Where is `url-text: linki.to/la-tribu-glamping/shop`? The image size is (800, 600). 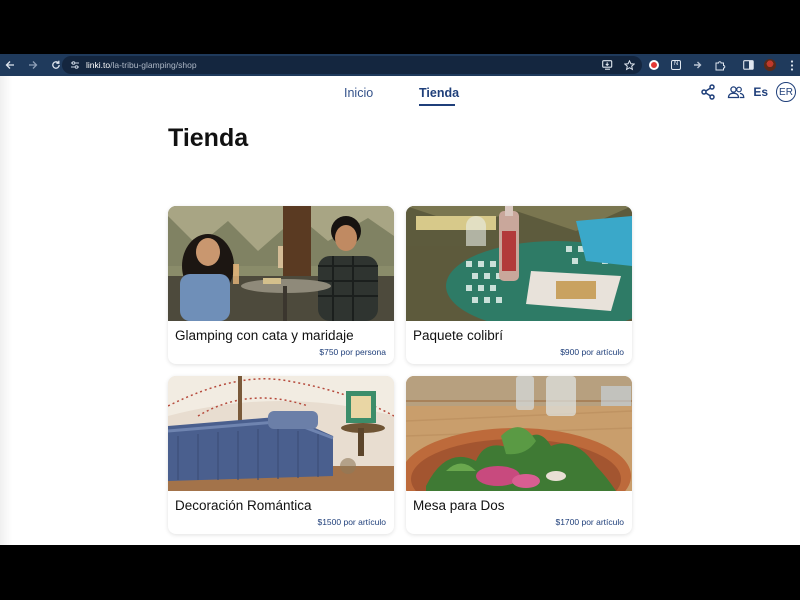 url-text: linki.to/la-tribu-glamping/shop is located at coordinates (141, 65).